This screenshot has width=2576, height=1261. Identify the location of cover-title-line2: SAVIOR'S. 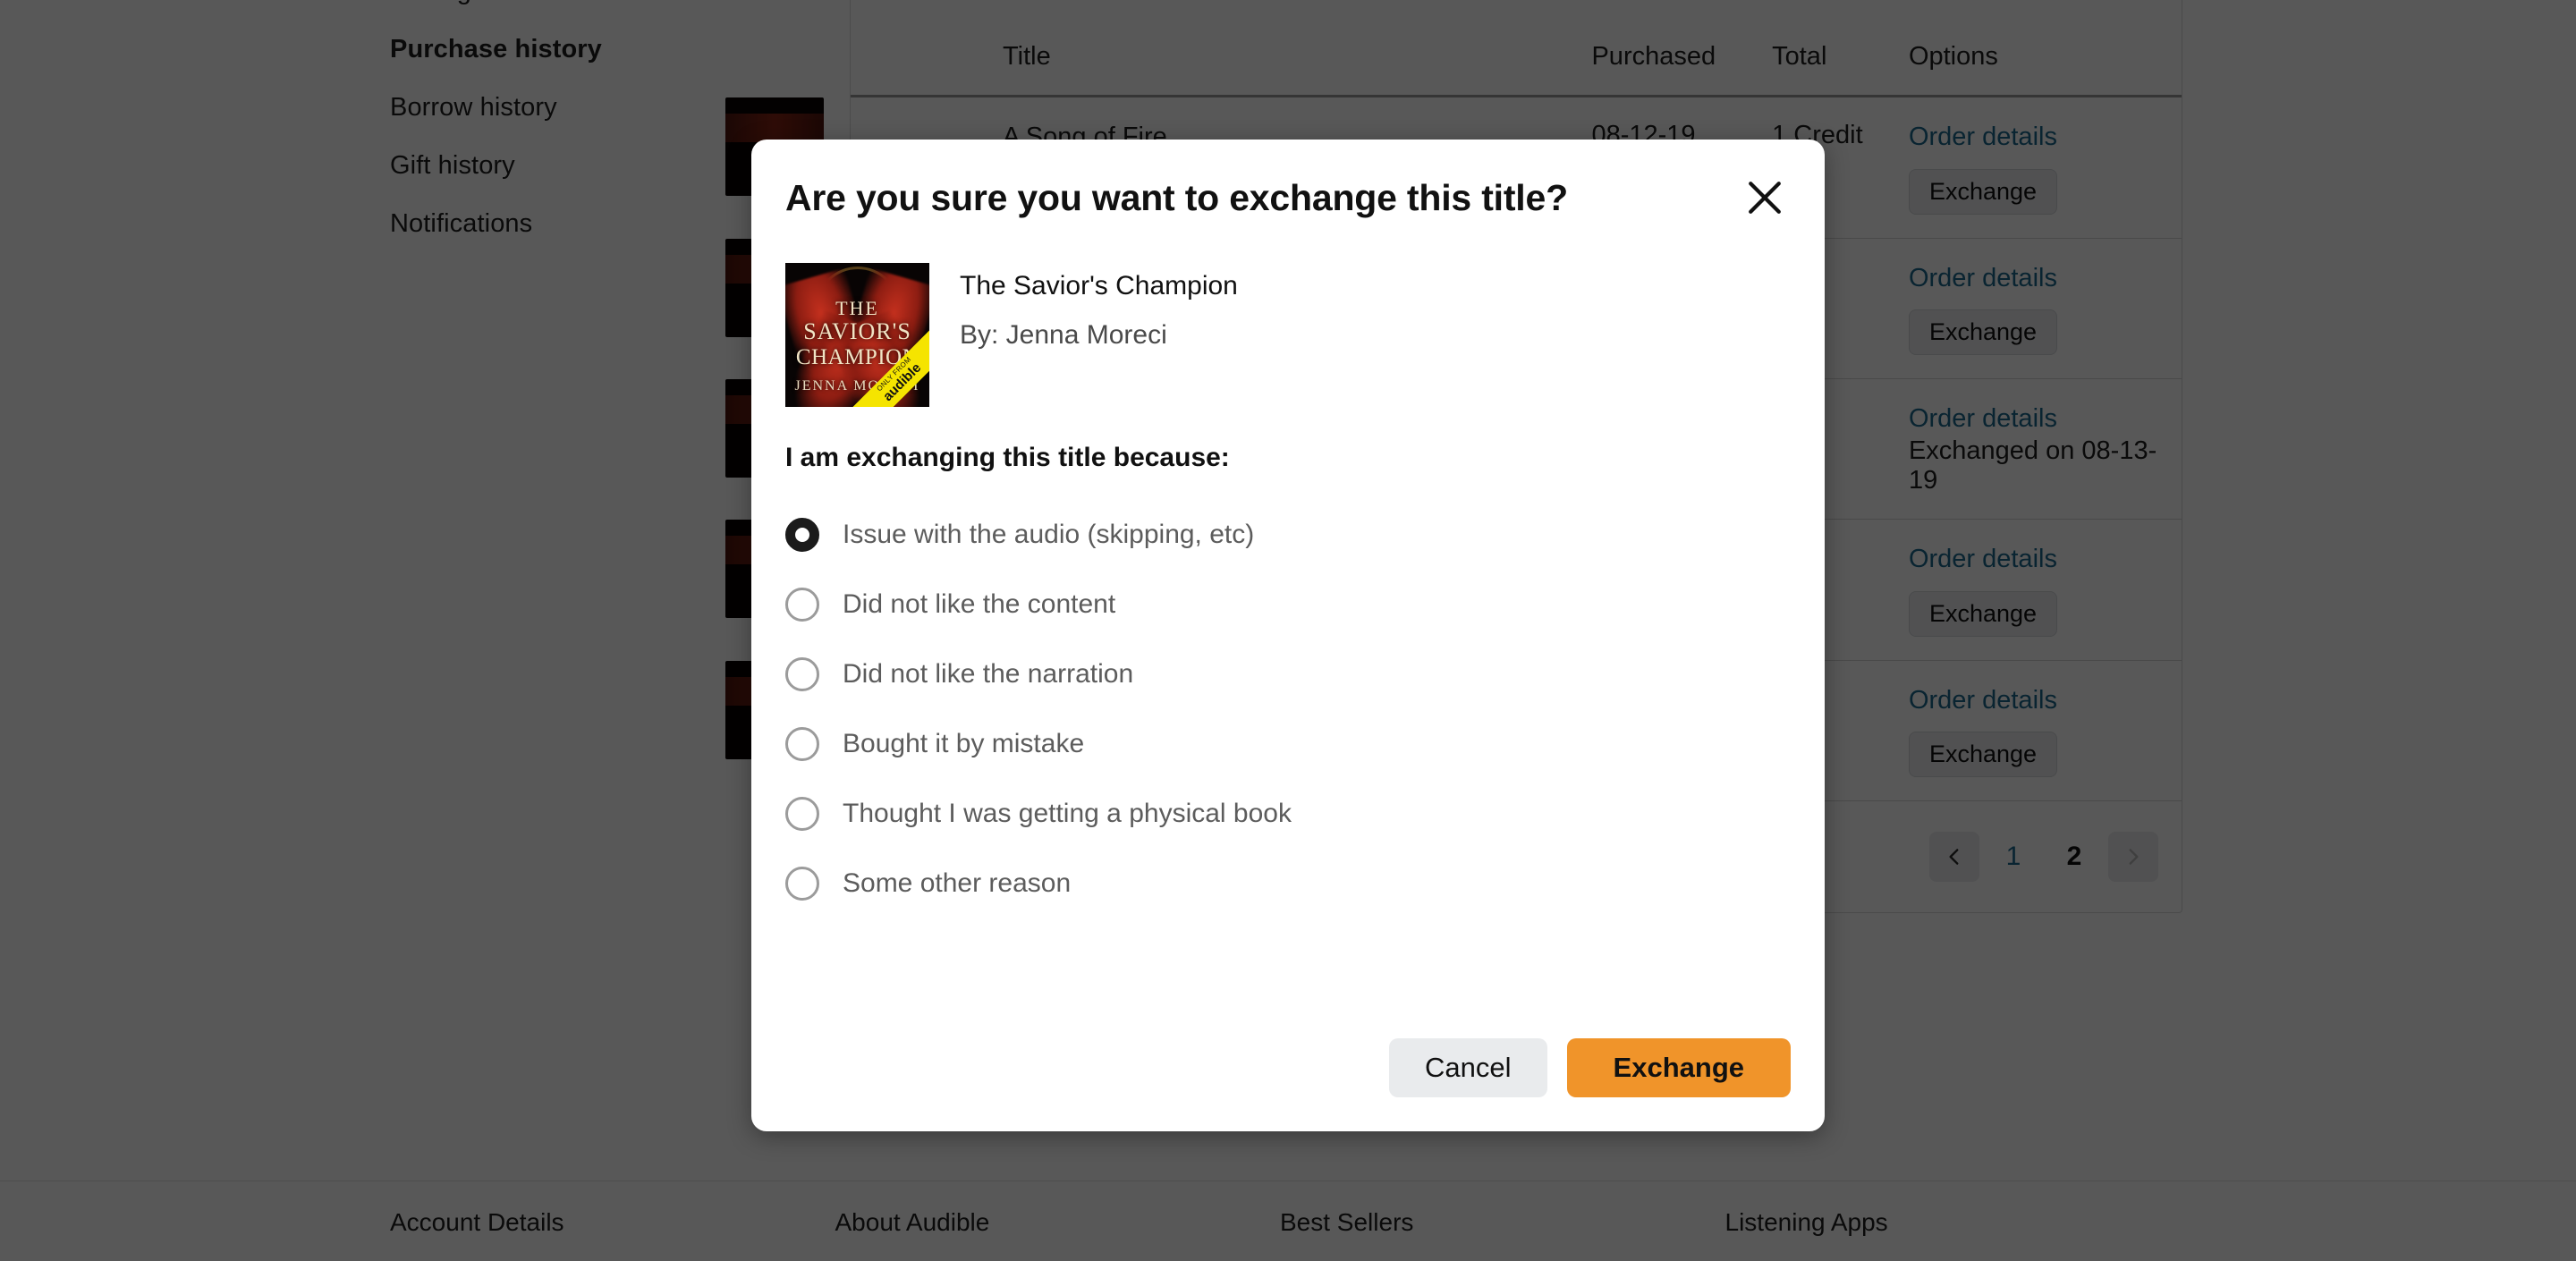
(857, 331).